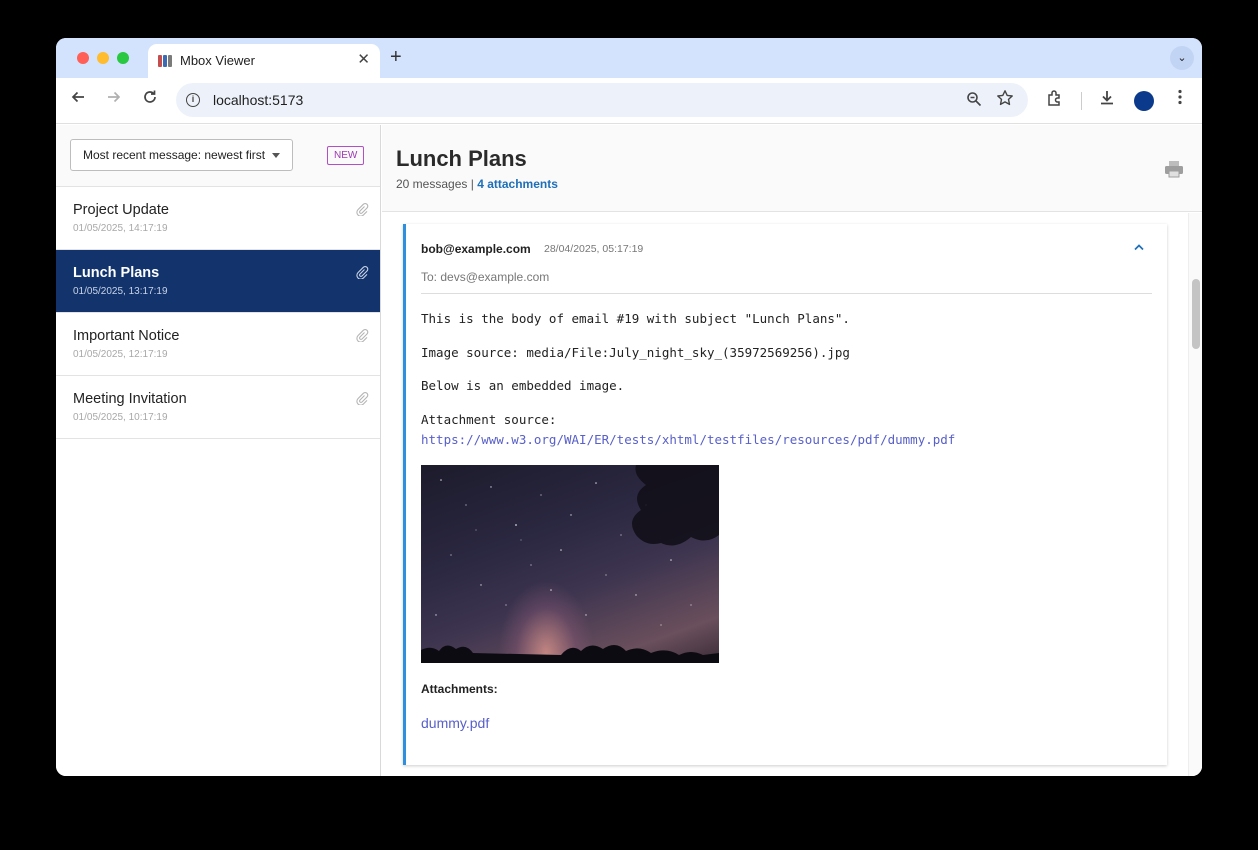 The width and height of the screenshot is (1258, 850). What do you see at coordinates (218, 218) in the screenshot?
I see `thread-item-project-update: Project Update 01/05/2025, 14:17:19` at bounding box center [218, 218].